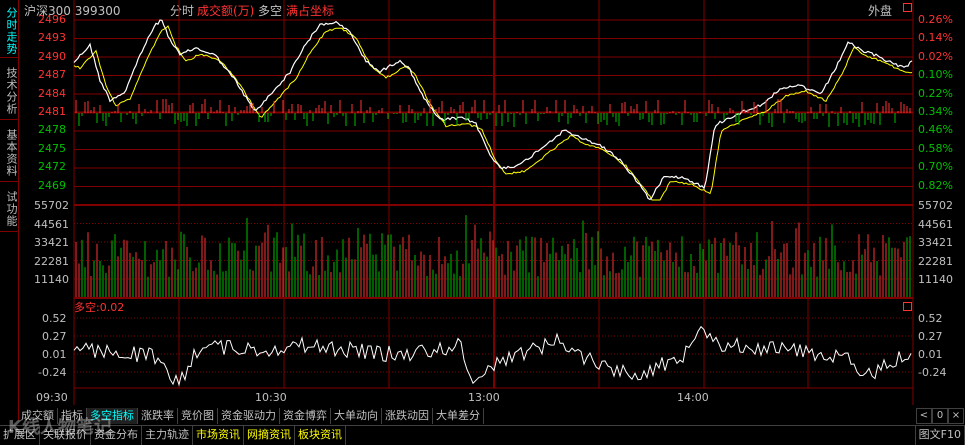  What do you see at coordinates (52, 372) in the screenshot?
I see `indicator-tick: -0.24` at bounding box center [52, 372].